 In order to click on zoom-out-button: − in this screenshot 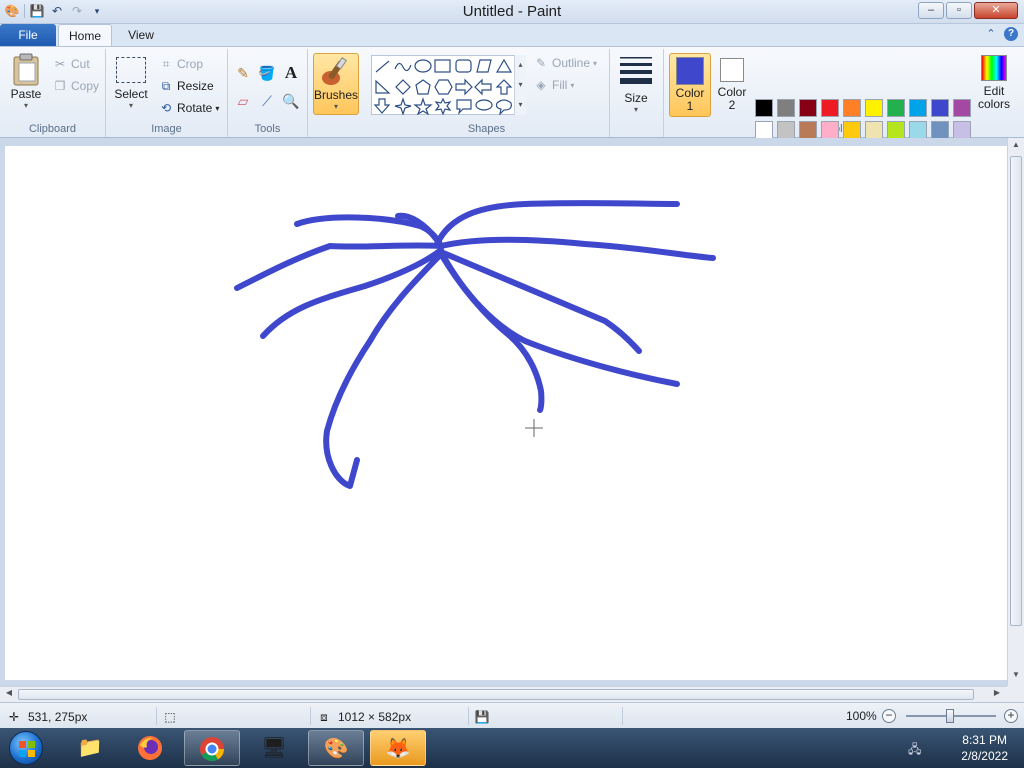, I will do `click(889, 716)`.